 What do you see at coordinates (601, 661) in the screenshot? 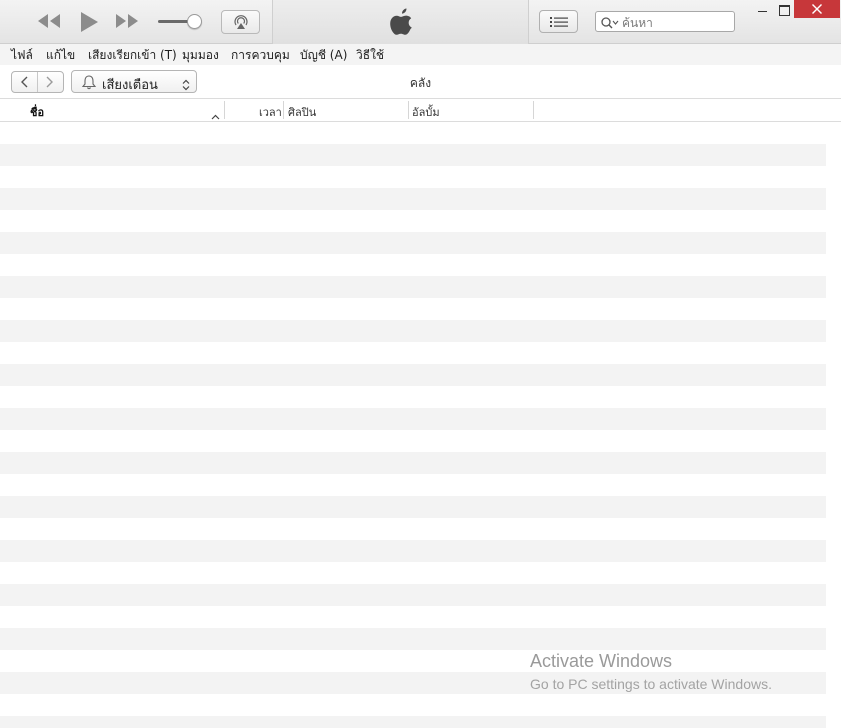
I see `activation-watermark-title: Activate Windows` at bounding box center [601, 661].